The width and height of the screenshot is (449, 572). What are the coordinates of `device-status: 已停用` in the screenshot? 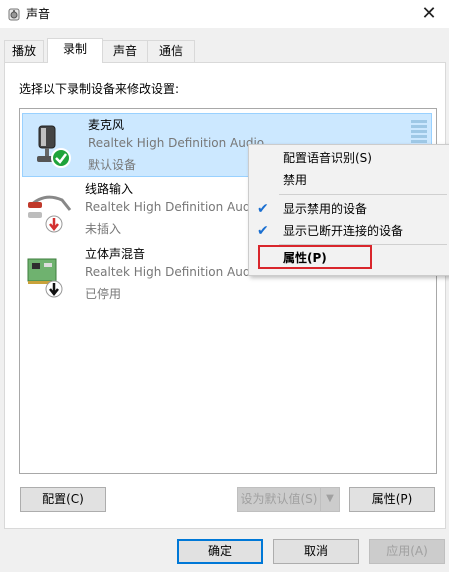 It's located at (103, 294).